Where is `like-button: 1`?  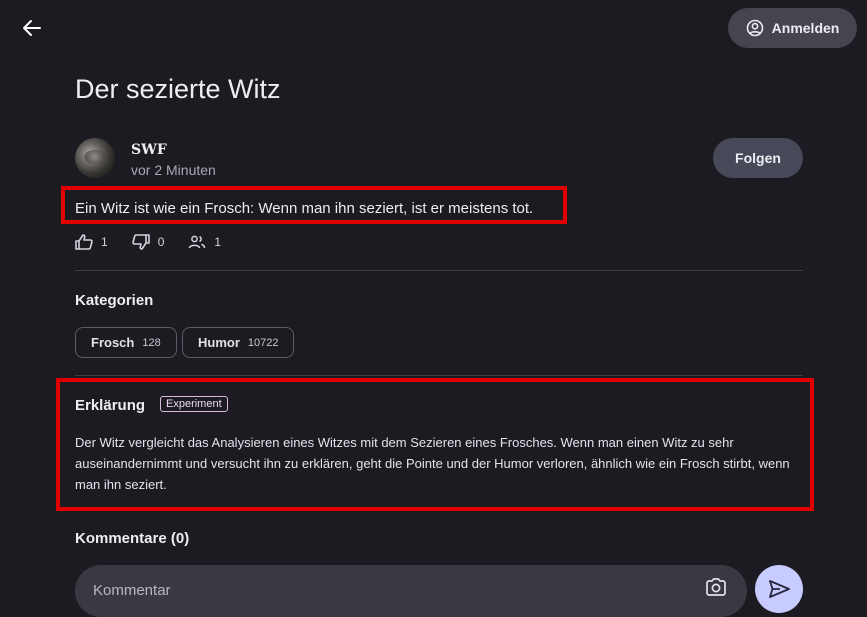 like-button: 1 is located at coordinates (91, 242).